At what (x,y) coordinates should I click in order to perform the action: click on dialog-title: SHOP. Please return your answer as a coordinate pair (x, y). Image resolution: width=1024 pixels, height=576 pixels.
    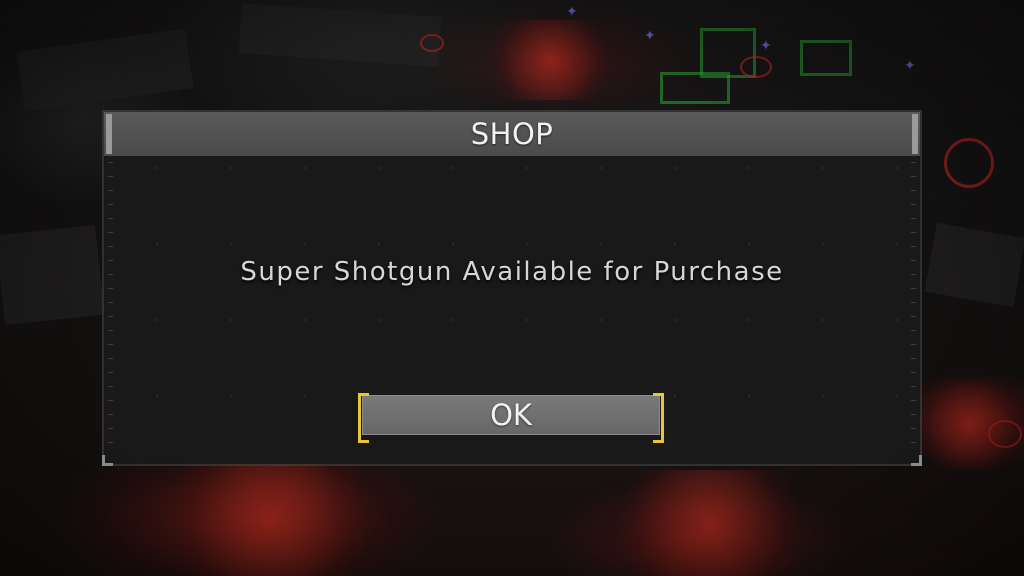
    Looking at the image, I should click on (512, 134).